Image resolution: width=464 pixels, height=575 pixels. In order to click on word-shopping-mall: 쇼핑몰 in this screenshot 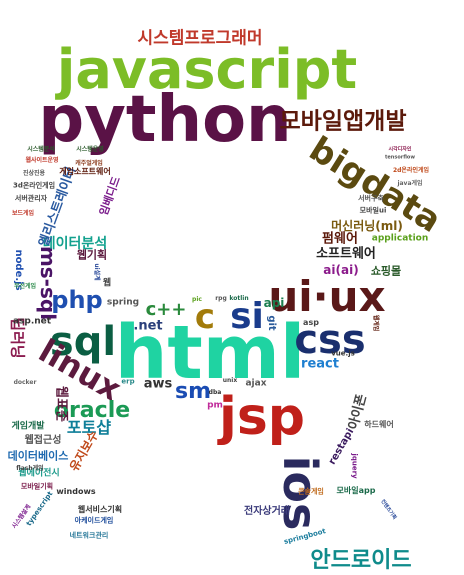, I will do `click(386, 271)`.